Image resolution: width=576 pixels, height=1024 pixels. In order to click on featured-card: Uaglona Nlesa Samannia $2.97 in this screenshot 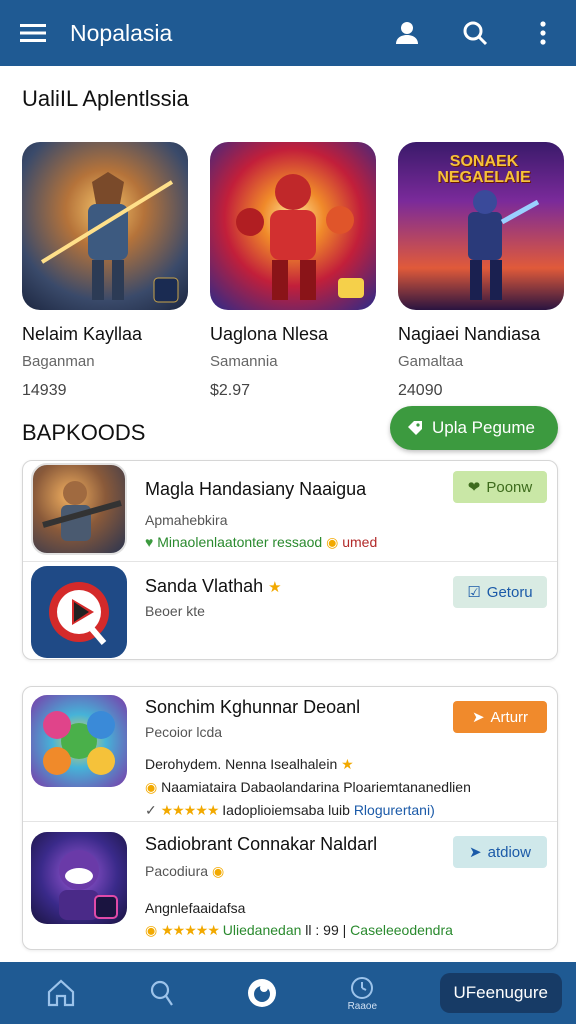, I will do `click(293, 271)`.